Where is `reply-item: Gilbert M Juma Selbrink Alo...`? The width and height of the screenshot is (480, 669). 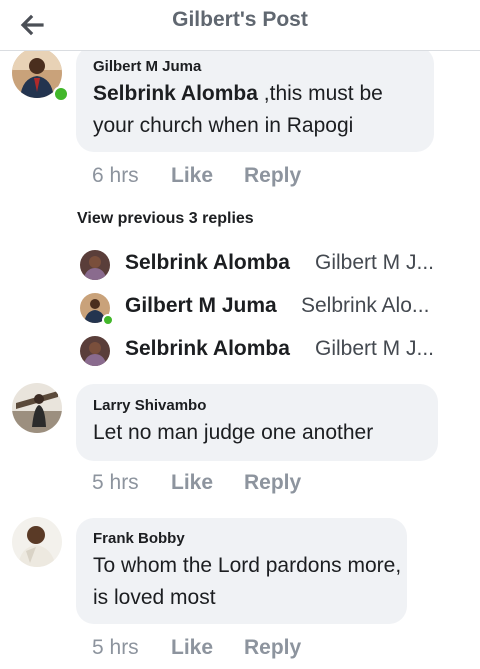
reply-item: Gilbert M Juma Selbrink Alo... is located at coordinates (270, 309).